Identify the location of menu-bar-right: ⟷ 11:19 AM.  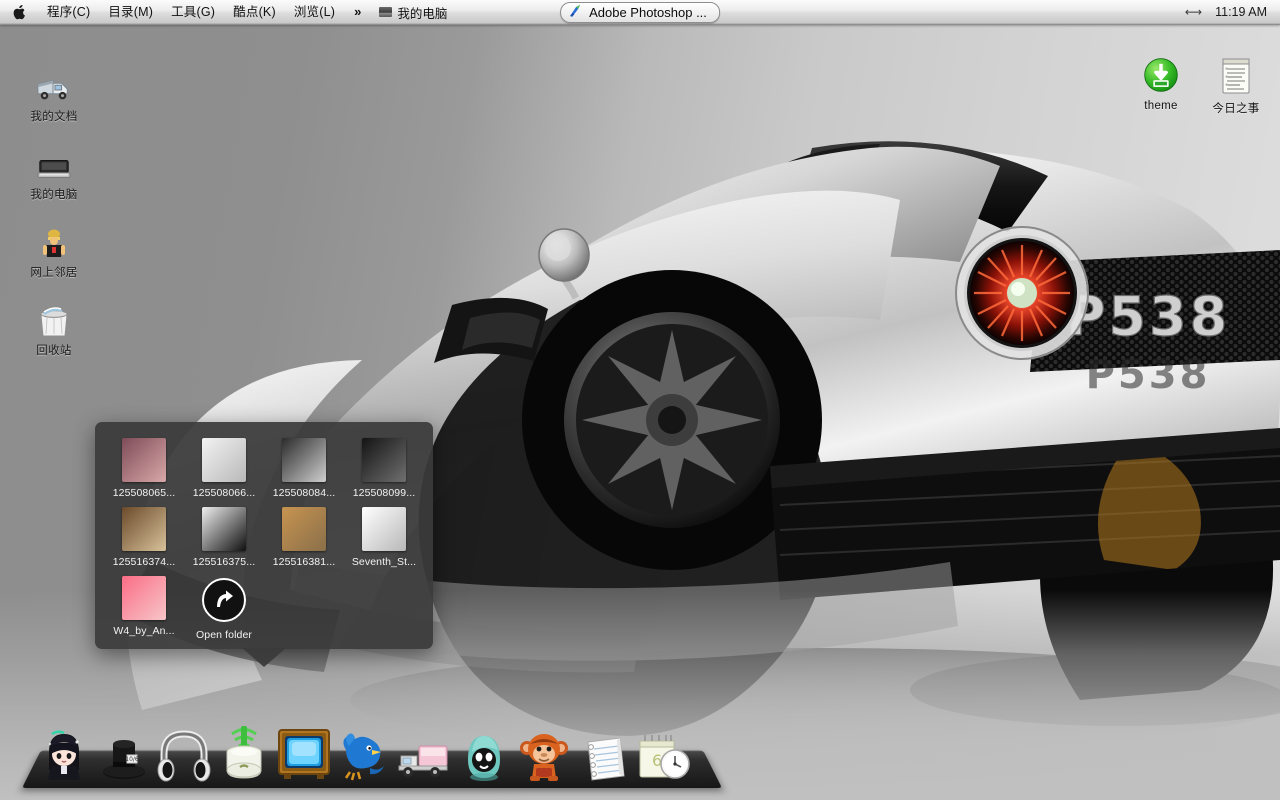
(1232, 12).